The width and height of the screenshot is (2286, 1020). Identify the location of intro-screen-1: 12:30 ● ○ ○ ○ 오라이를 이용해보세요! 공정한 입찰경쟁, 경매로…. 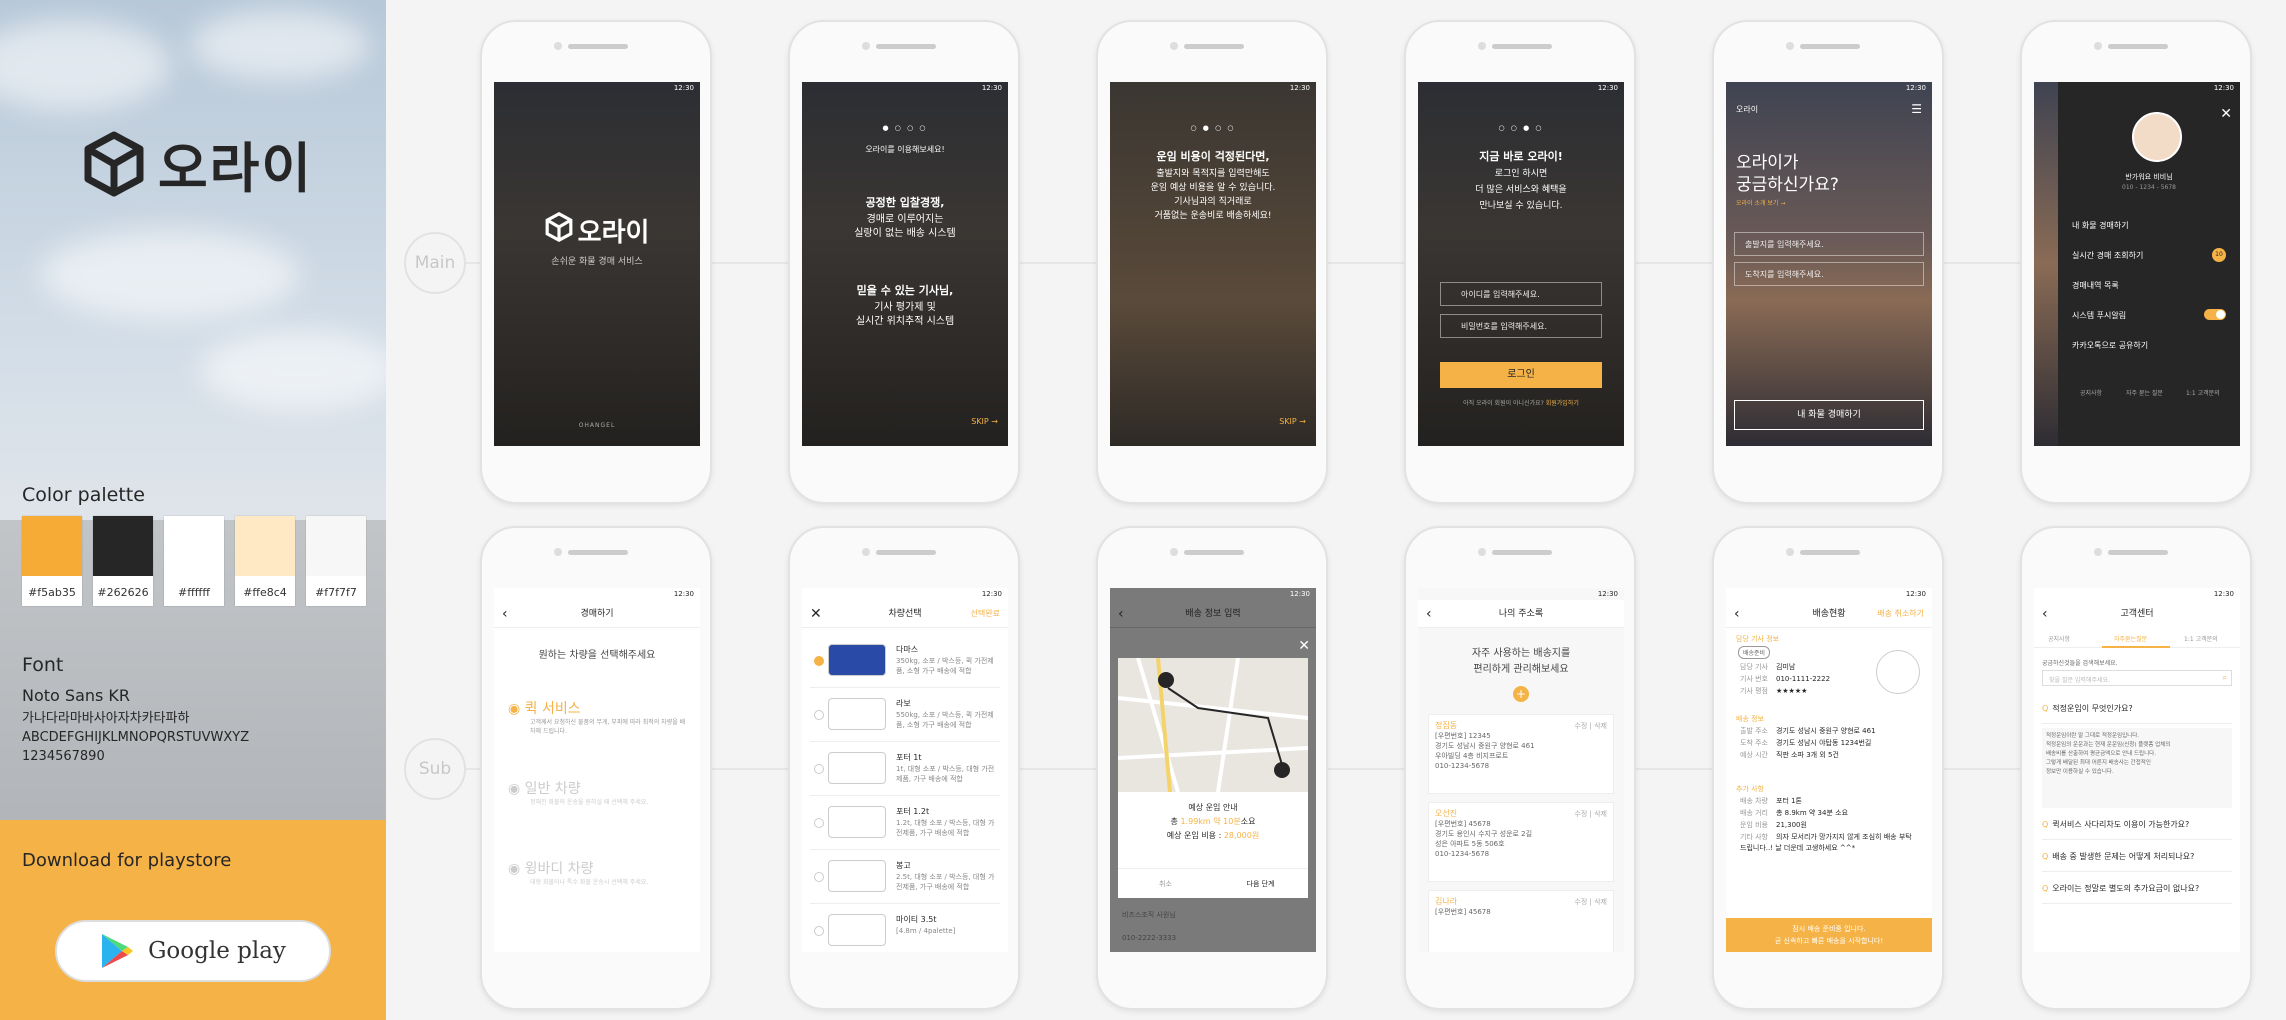
(905, 264).